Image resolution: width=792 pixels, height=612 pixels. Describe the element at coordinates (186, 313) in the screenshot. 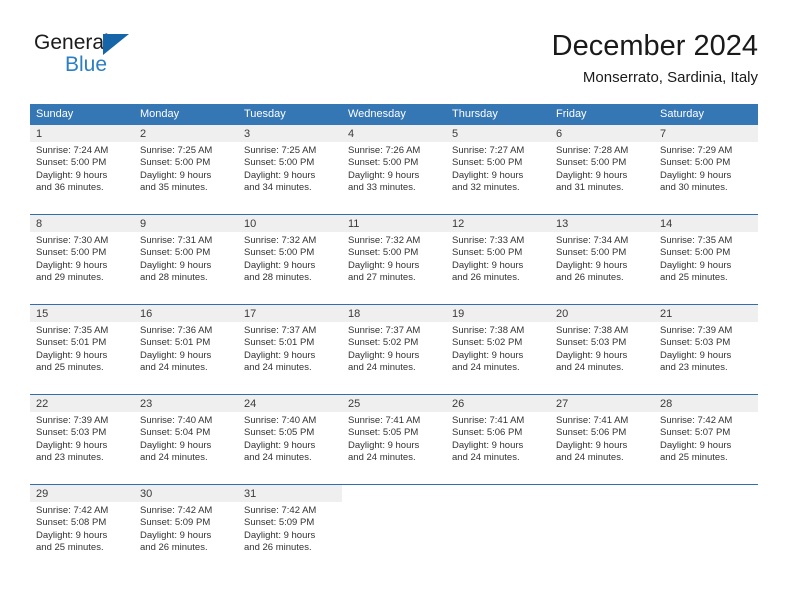

I see `day-number: 16` at that location.